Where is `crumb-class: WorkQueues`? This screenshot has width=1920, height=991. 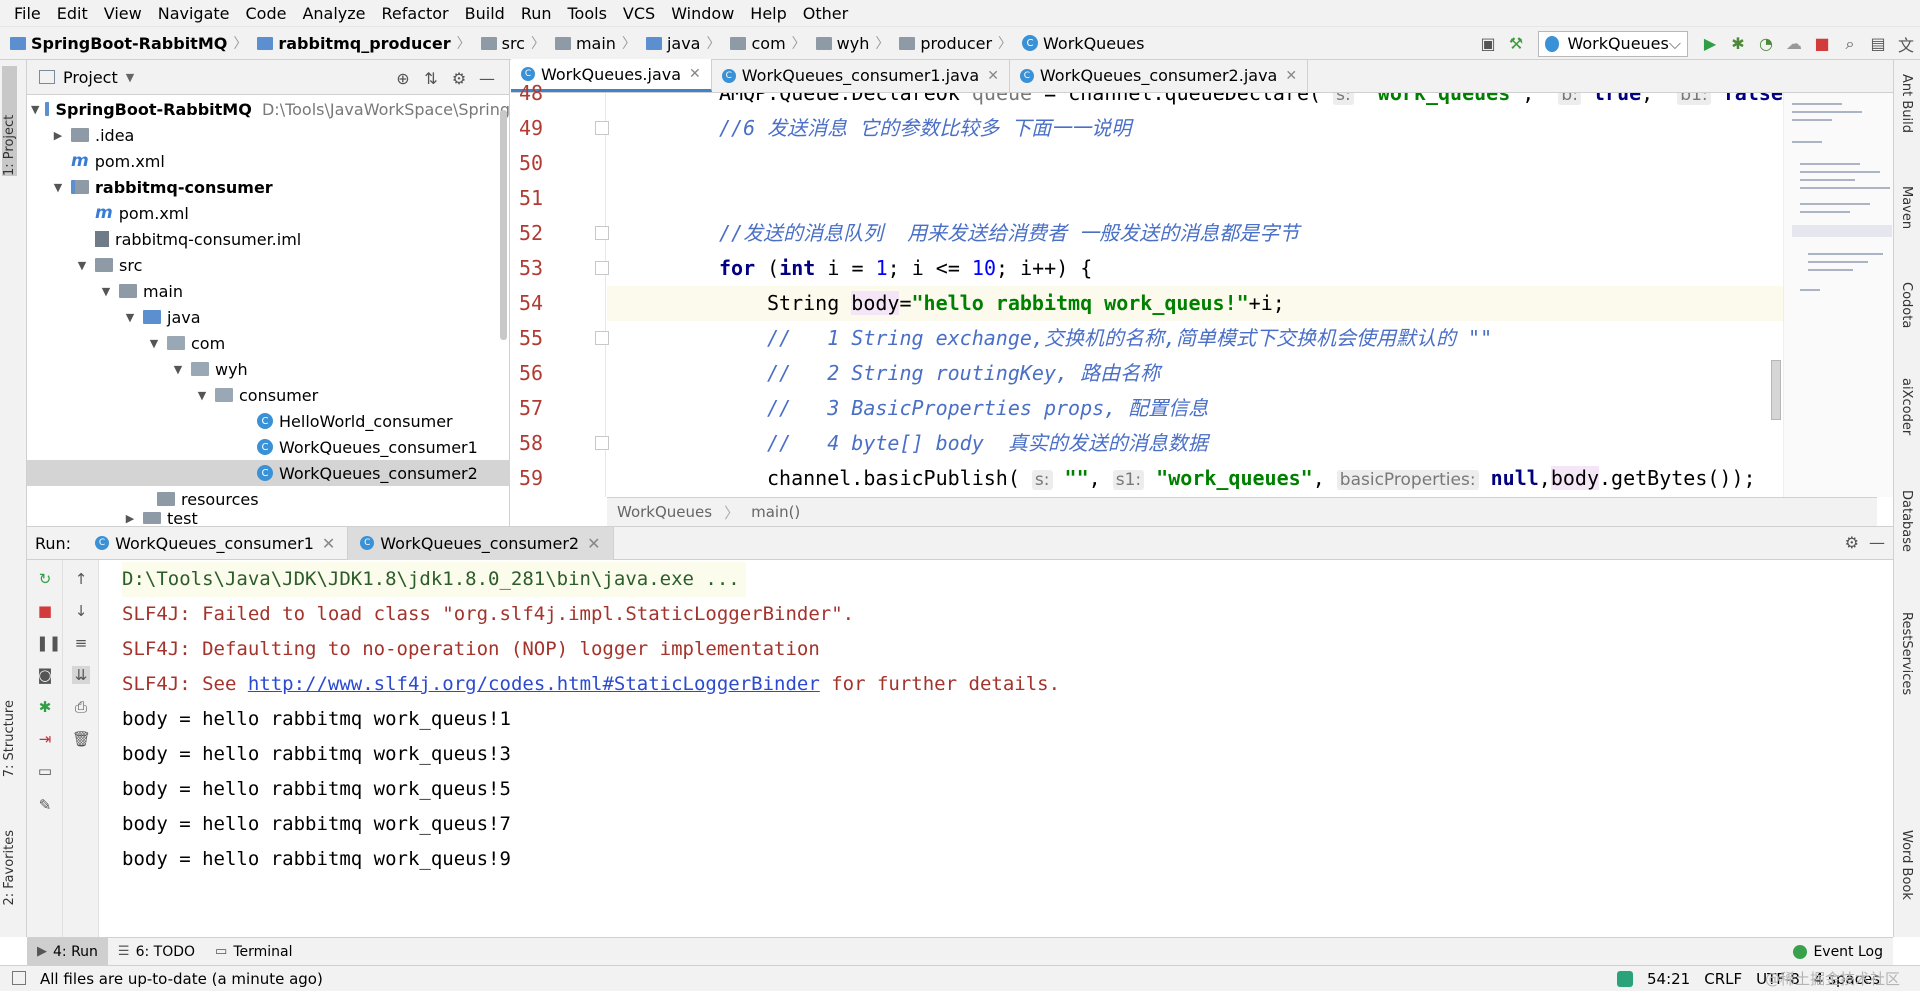
crumb-class: WorkQueues is located at coordinates (664, 512).